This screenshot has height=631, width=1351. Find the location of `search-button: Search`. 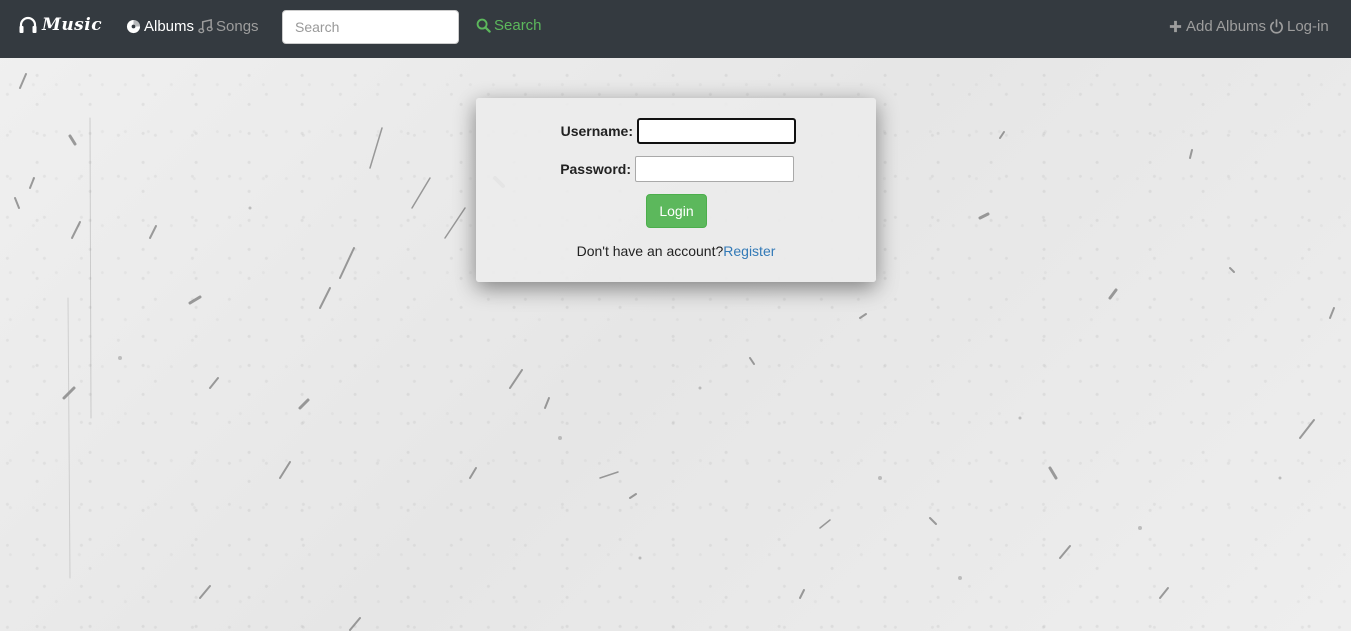

search-button: Search is located at coordinates (509, 25).